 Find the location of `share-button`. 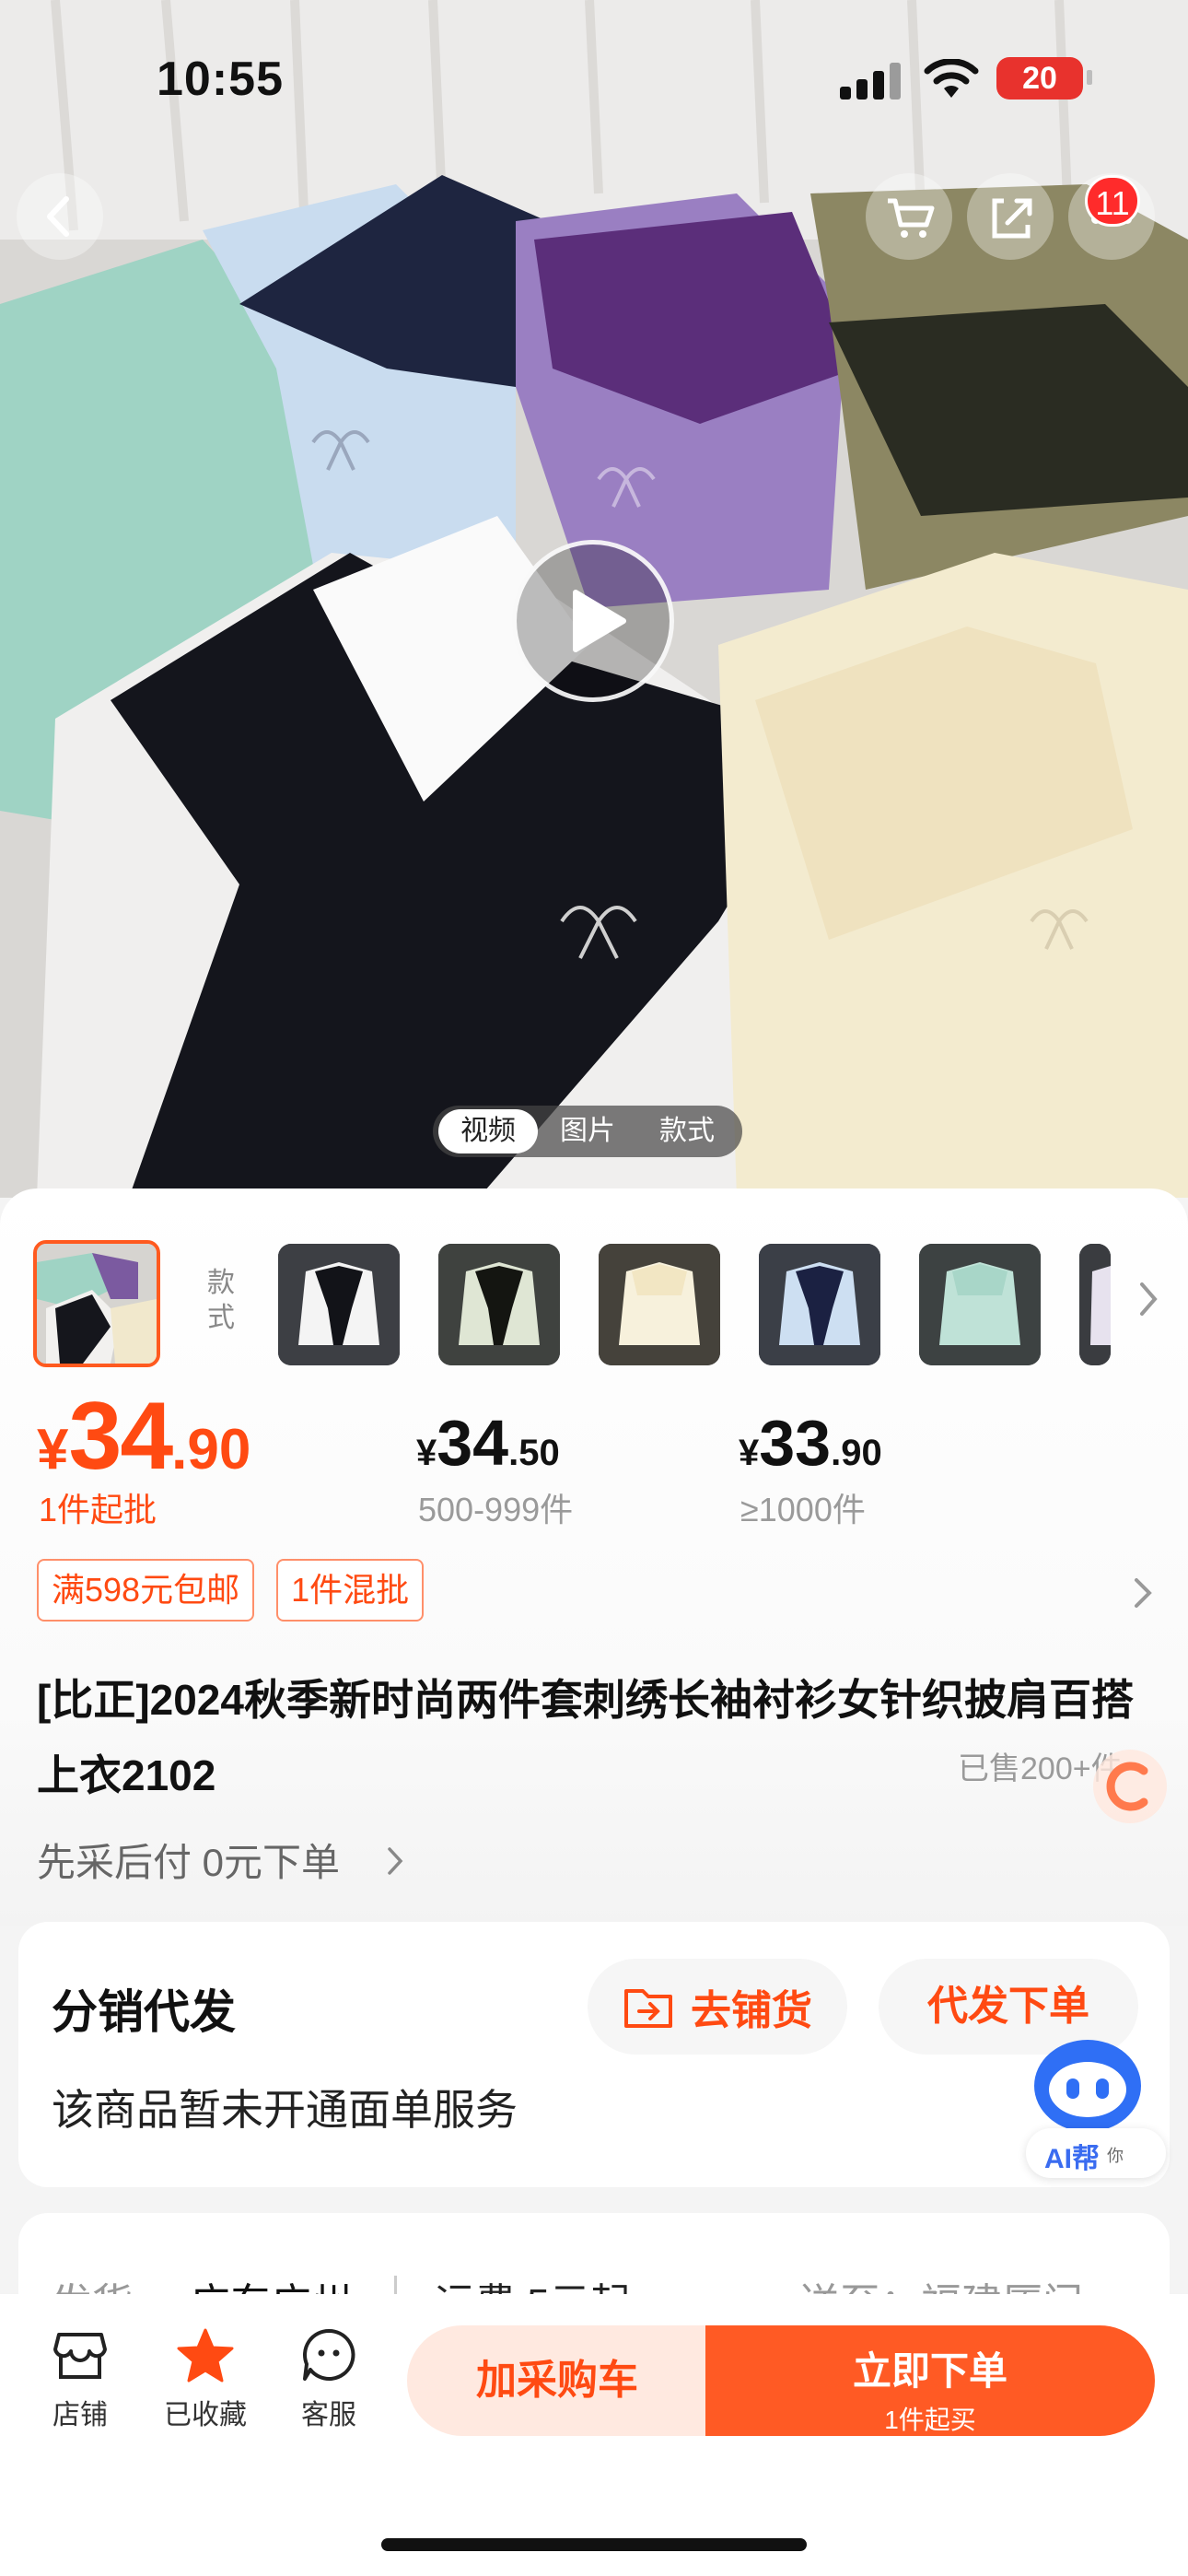

share-button is located at coordinates (1010, 216).